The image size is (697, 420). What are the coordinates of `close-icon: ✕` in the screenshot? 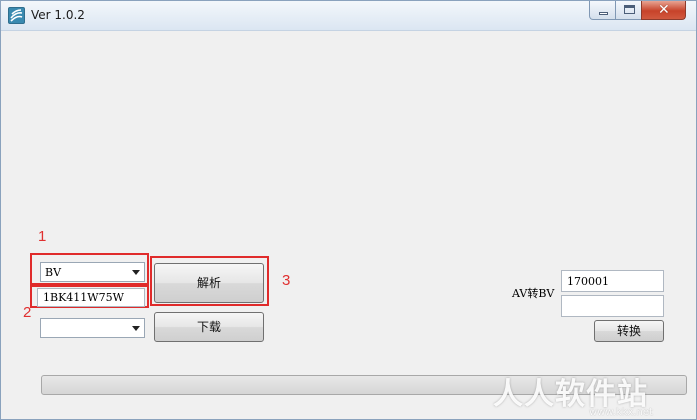 It's located at (664, 10).